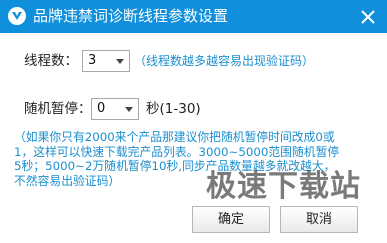 The height and width of the screenshot is (243, 387). Describe the element at coordinates (368, 17) in the screenshot. I see `close-icon` at that location.